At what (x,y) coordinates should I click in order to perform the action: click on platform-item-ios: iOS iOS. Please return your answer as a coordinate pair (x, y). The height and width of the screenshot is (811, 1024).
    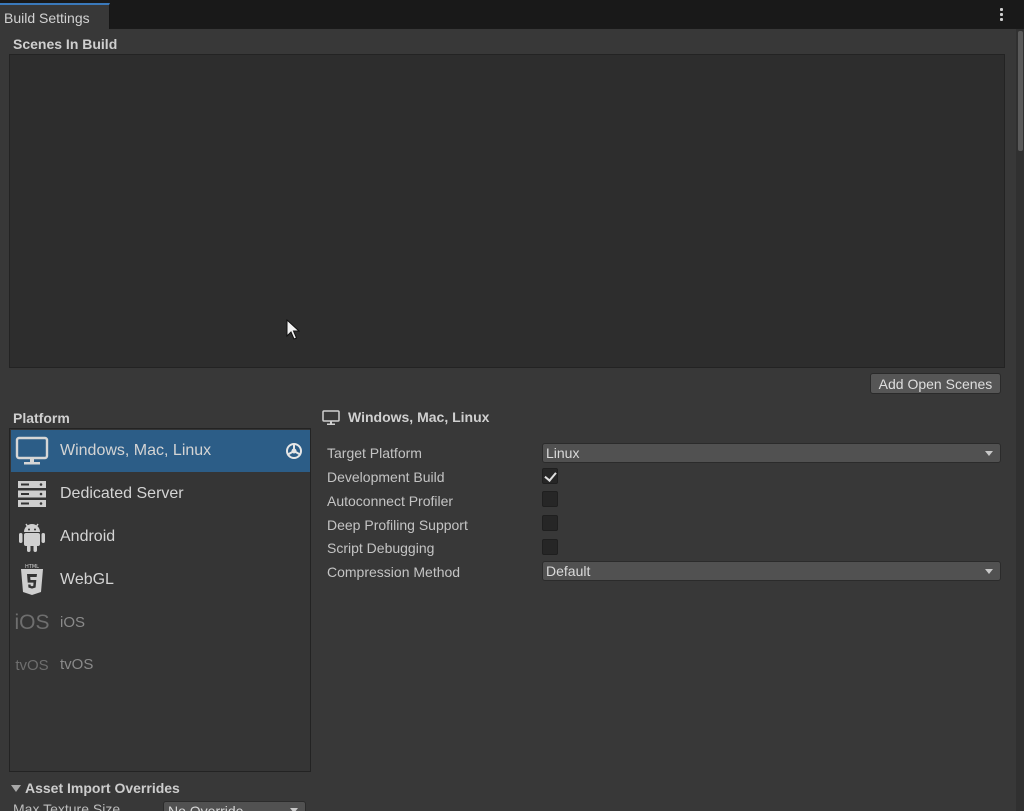
    Looking at the image, I should click on (160, 623).